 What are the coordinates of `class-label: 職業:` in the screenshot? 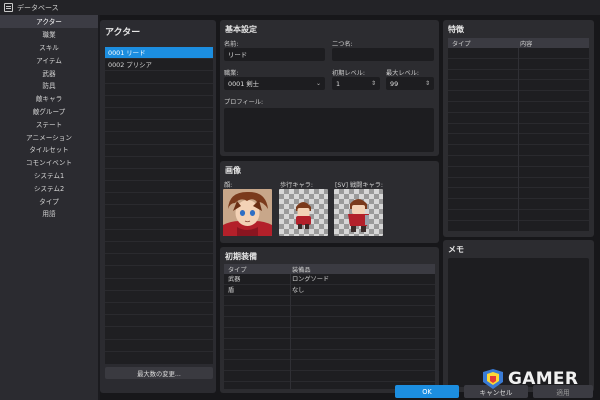 It's located at (231, 73).